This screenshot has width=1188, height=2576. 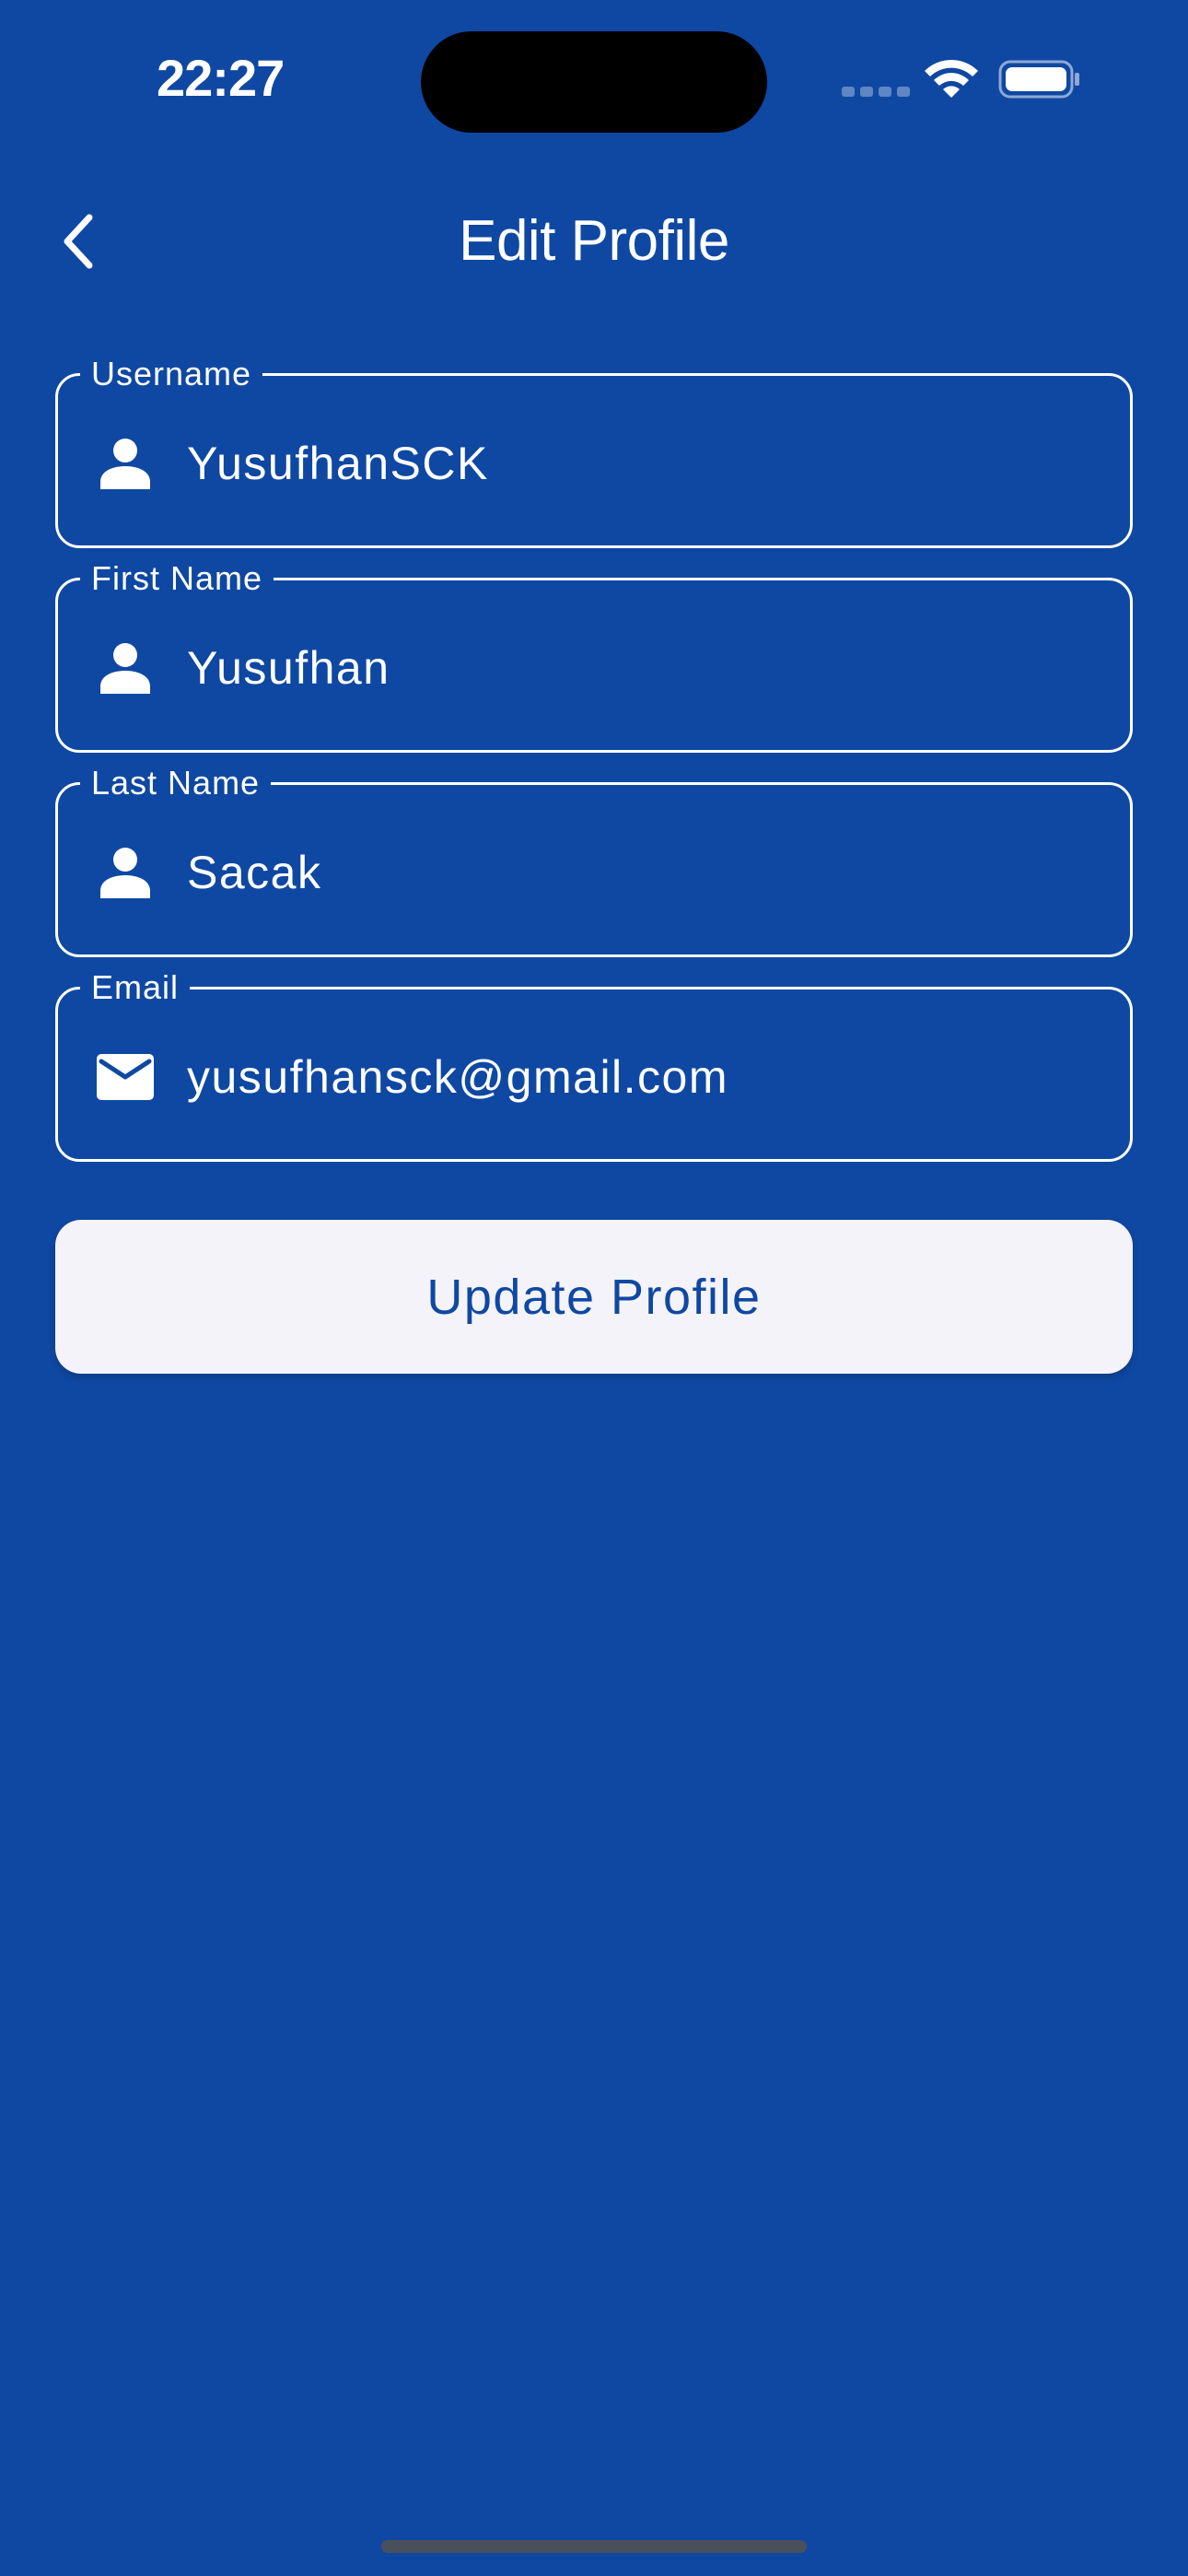 I want to click on username-label: Username, so click(x=172, y=374).